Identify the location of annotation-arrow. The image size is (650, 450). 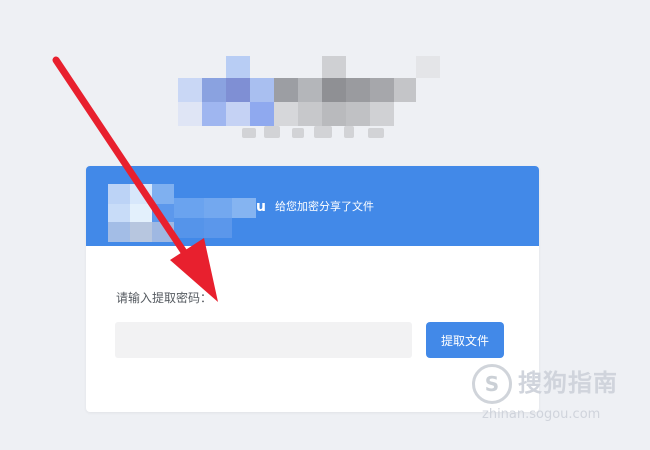
(135, 179).